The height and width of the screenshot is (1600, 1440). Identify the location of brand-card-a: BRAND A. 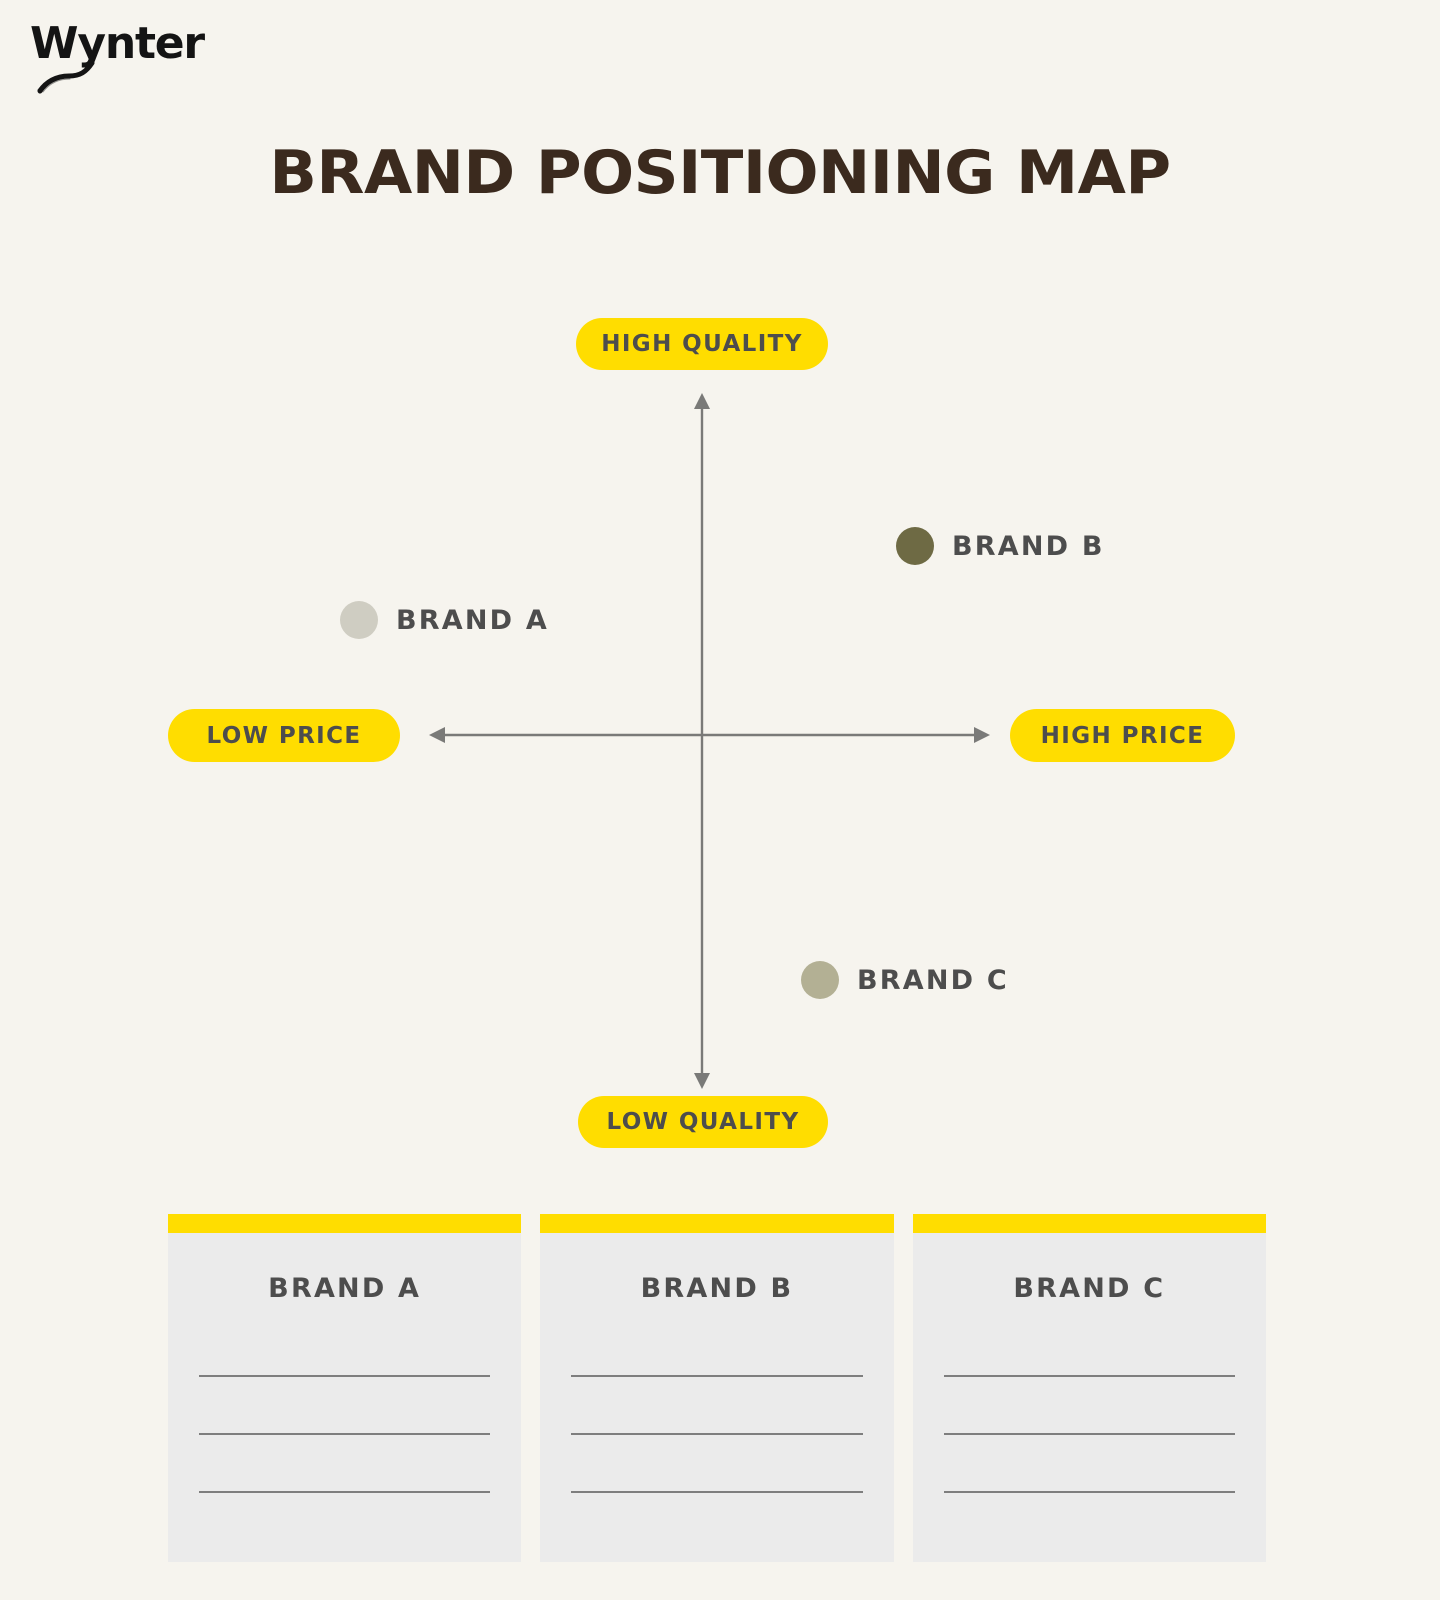
(345, 1388).